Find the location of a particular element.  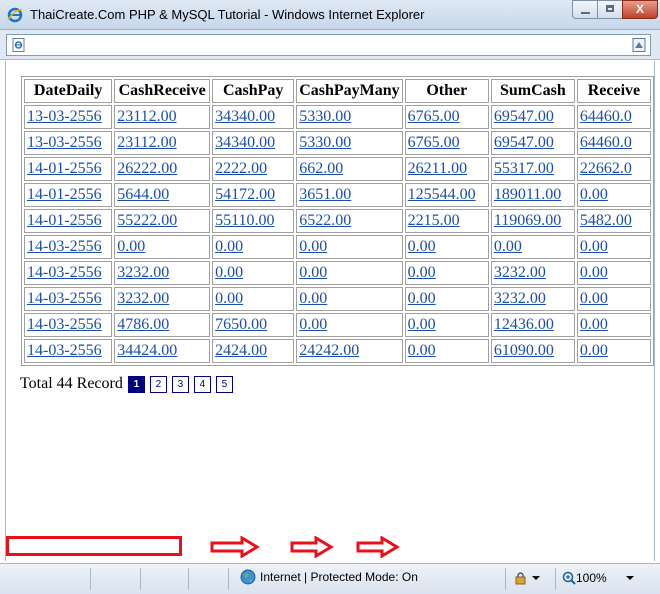

page-link-3: 3 is located at coordinates (180, 384).